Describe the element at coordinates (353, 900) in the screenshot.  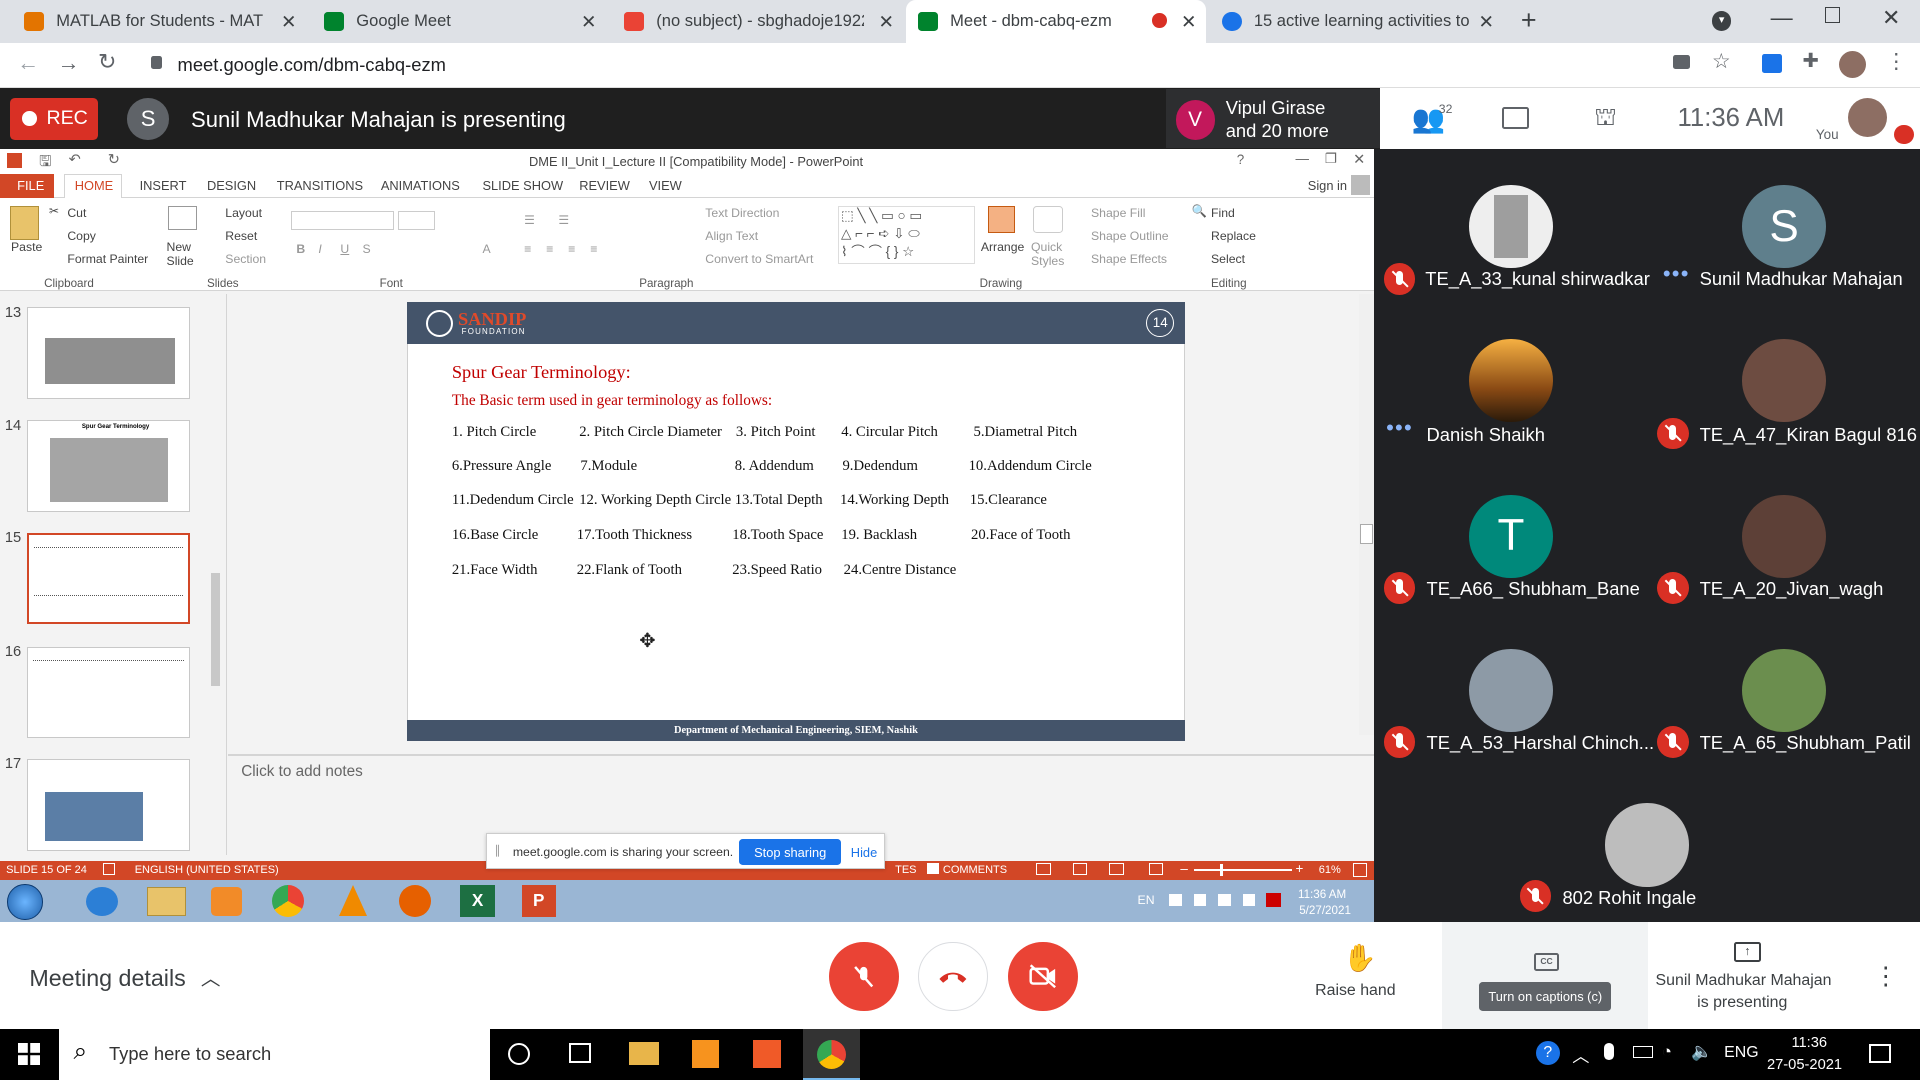
I see `vlc-icon` at that location.